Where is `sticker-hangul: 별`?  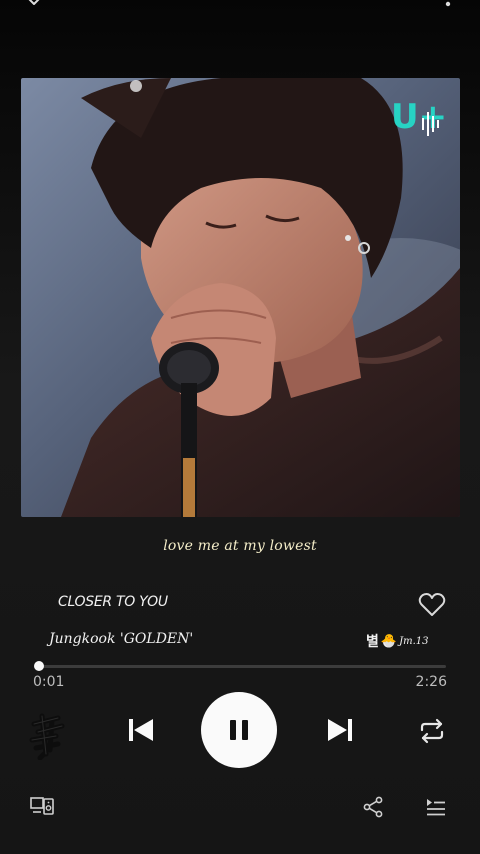
sticker-hangul: 별 is located at coordinates (372, 642).